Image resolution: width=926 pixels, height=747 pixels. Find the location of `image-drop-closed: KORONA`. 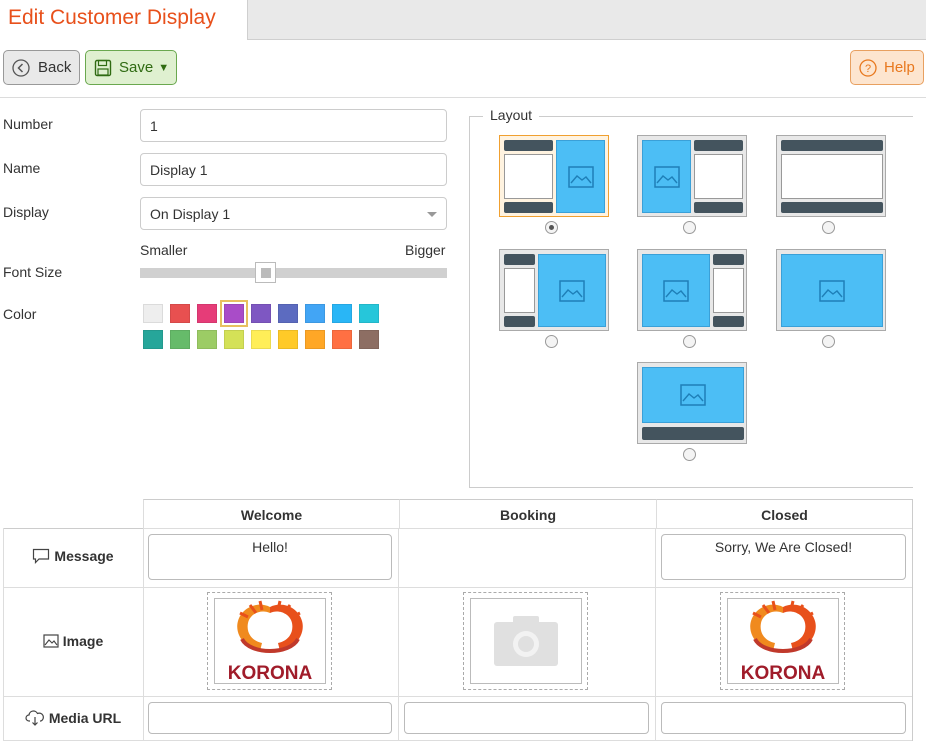

image-drop-closed: KORONA is located at coordinates (782, 641).